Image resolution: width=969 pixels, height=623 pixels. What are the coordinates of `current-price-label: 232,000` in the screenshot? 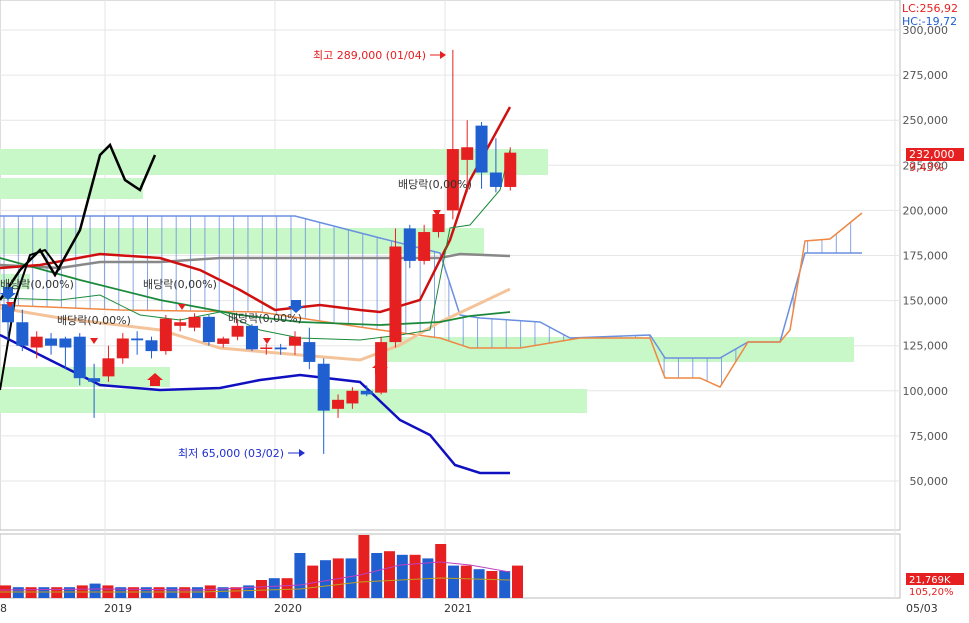 It's located at (932, 154).